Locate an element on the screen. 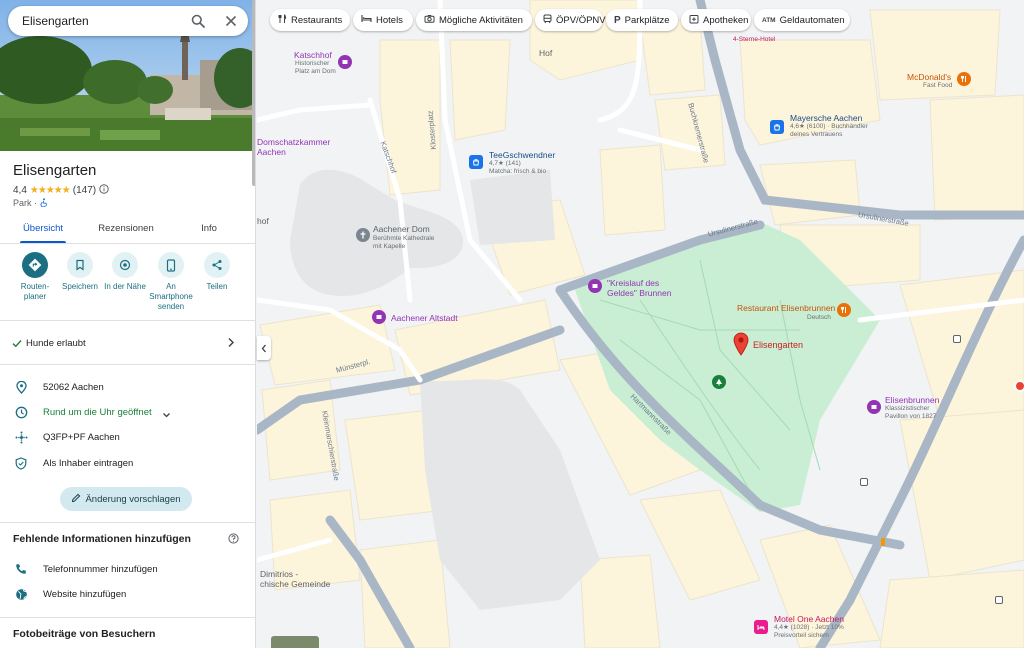  fountain-marker-icon is located at coordinates (595, 286).